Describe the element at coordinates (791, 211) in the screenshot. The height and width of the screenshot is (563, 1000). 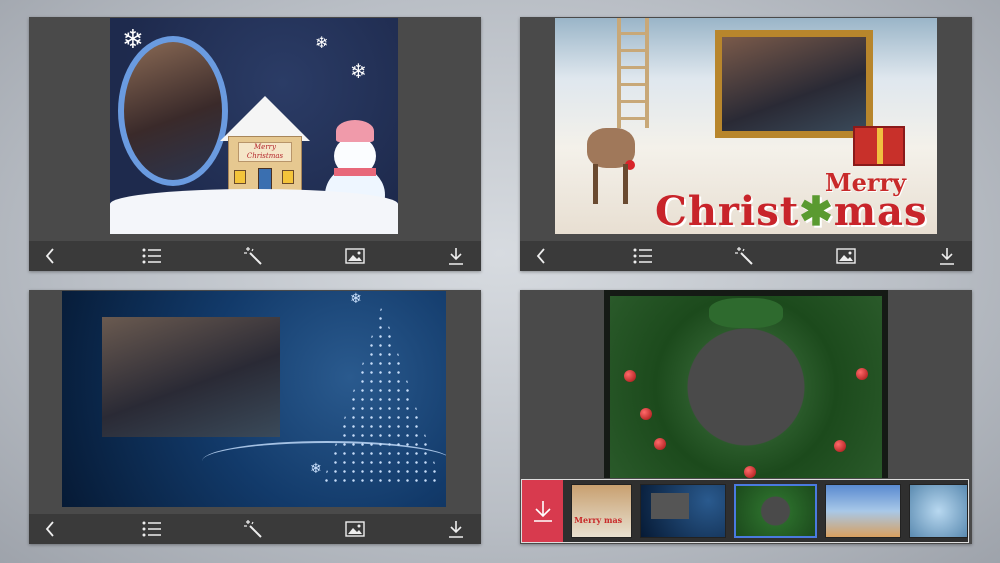
I see `christmas-text: Christ✱mas` at that location.